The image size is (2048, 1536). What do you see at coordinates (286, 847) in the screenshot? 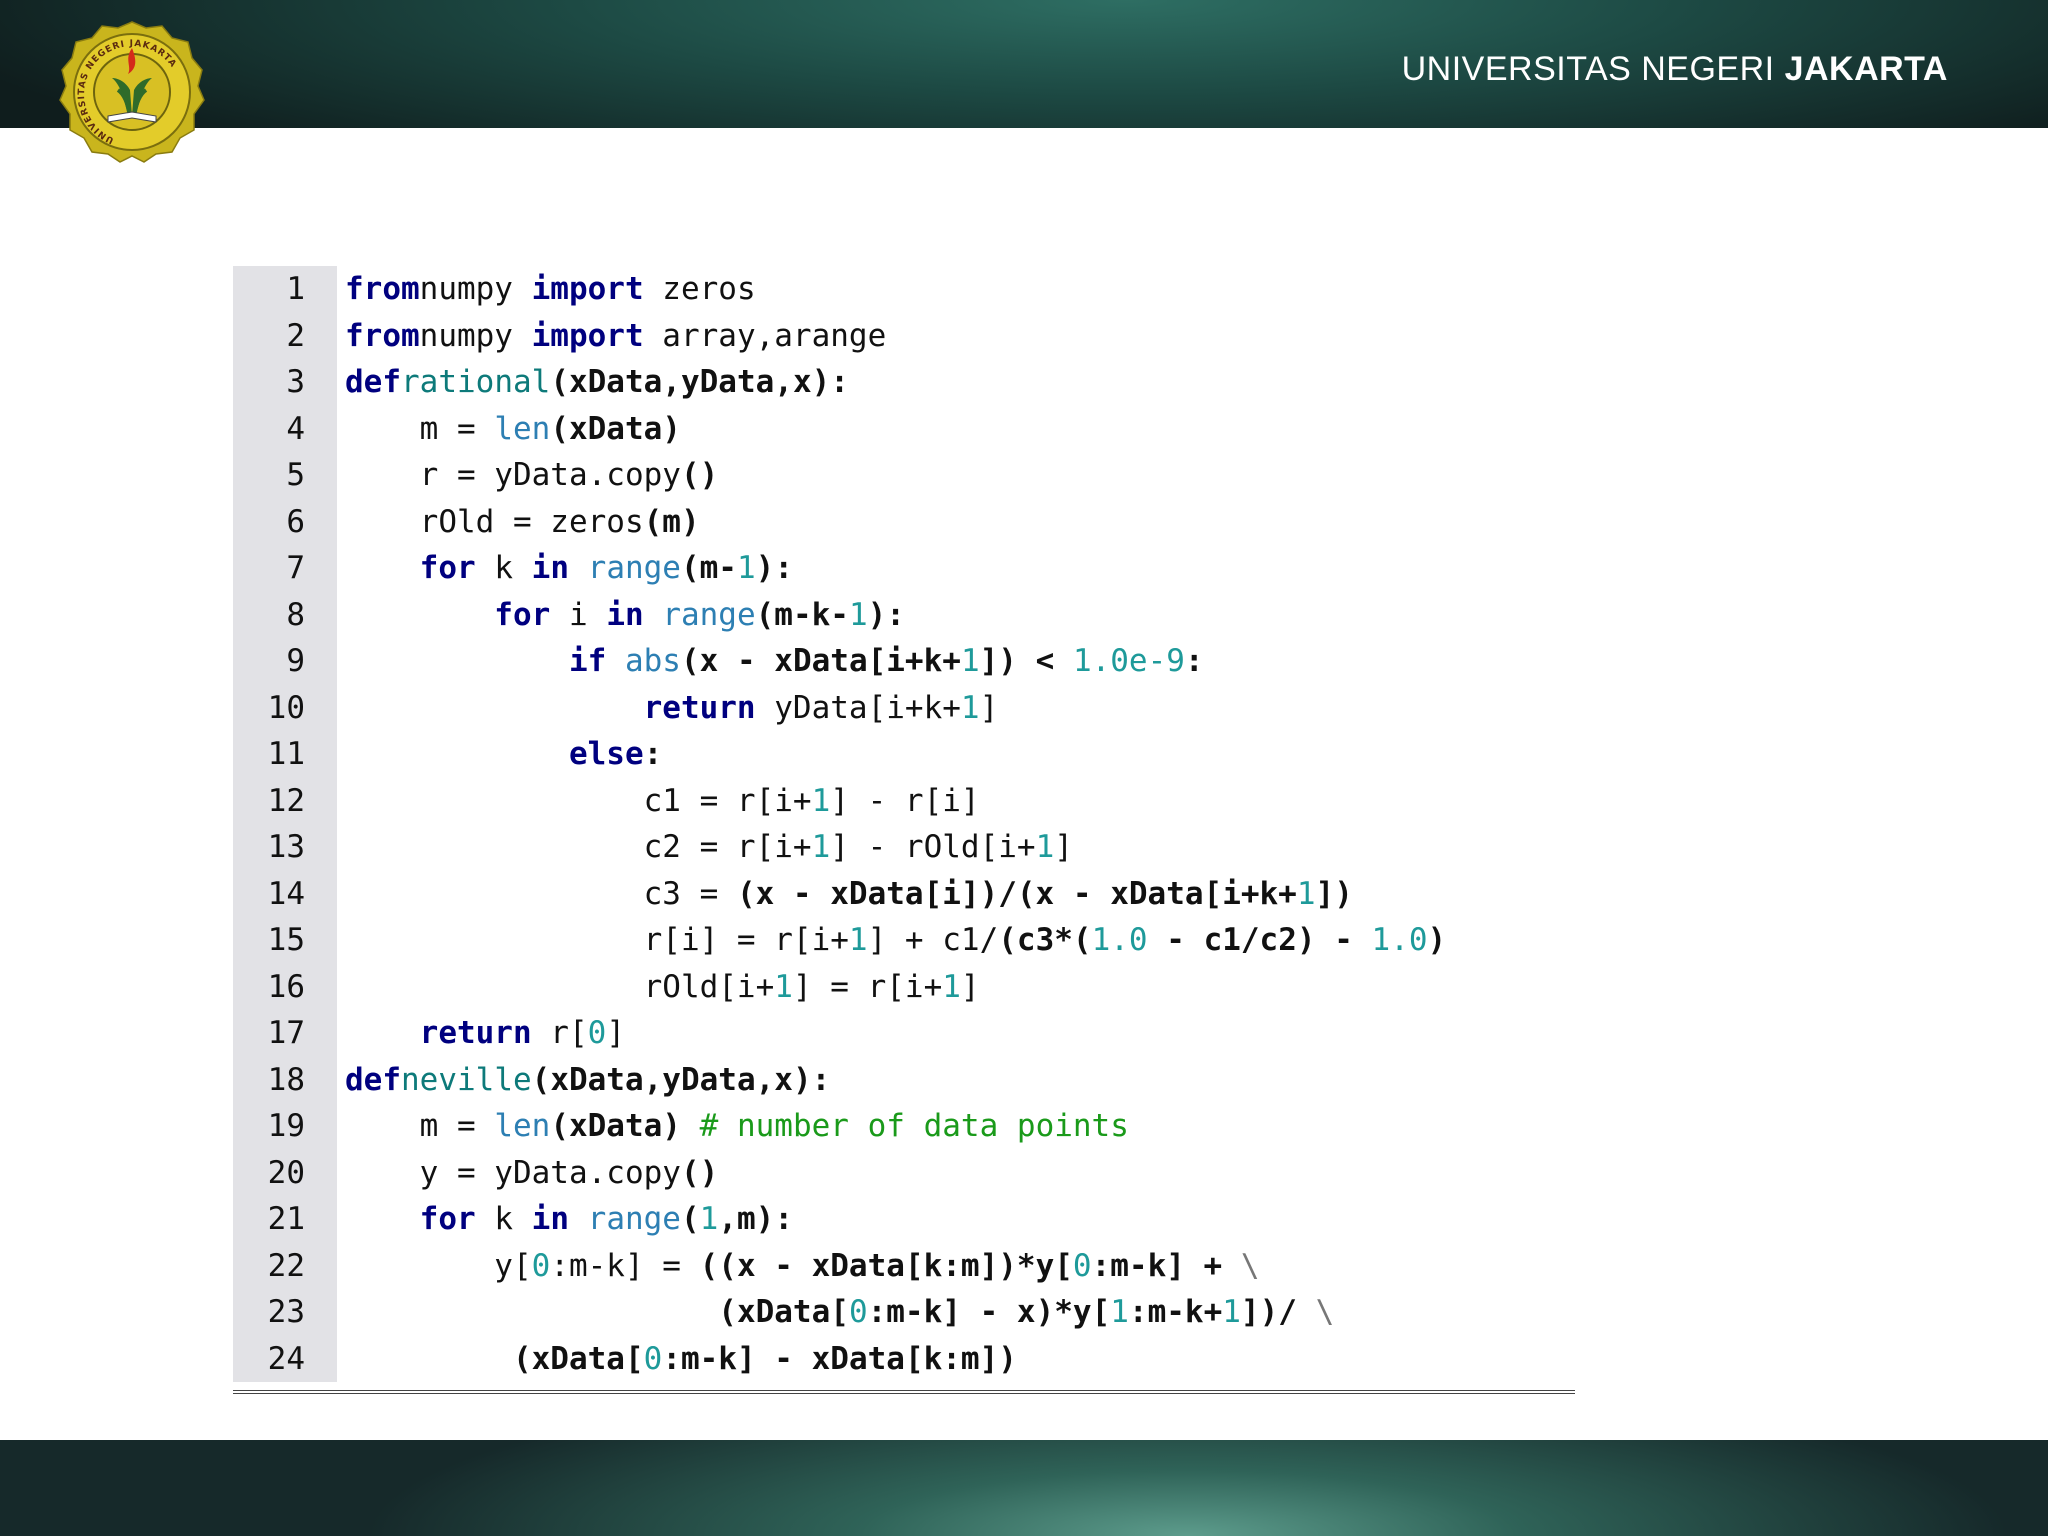
I see `line-number: 13` at bounding box center [286, 847].